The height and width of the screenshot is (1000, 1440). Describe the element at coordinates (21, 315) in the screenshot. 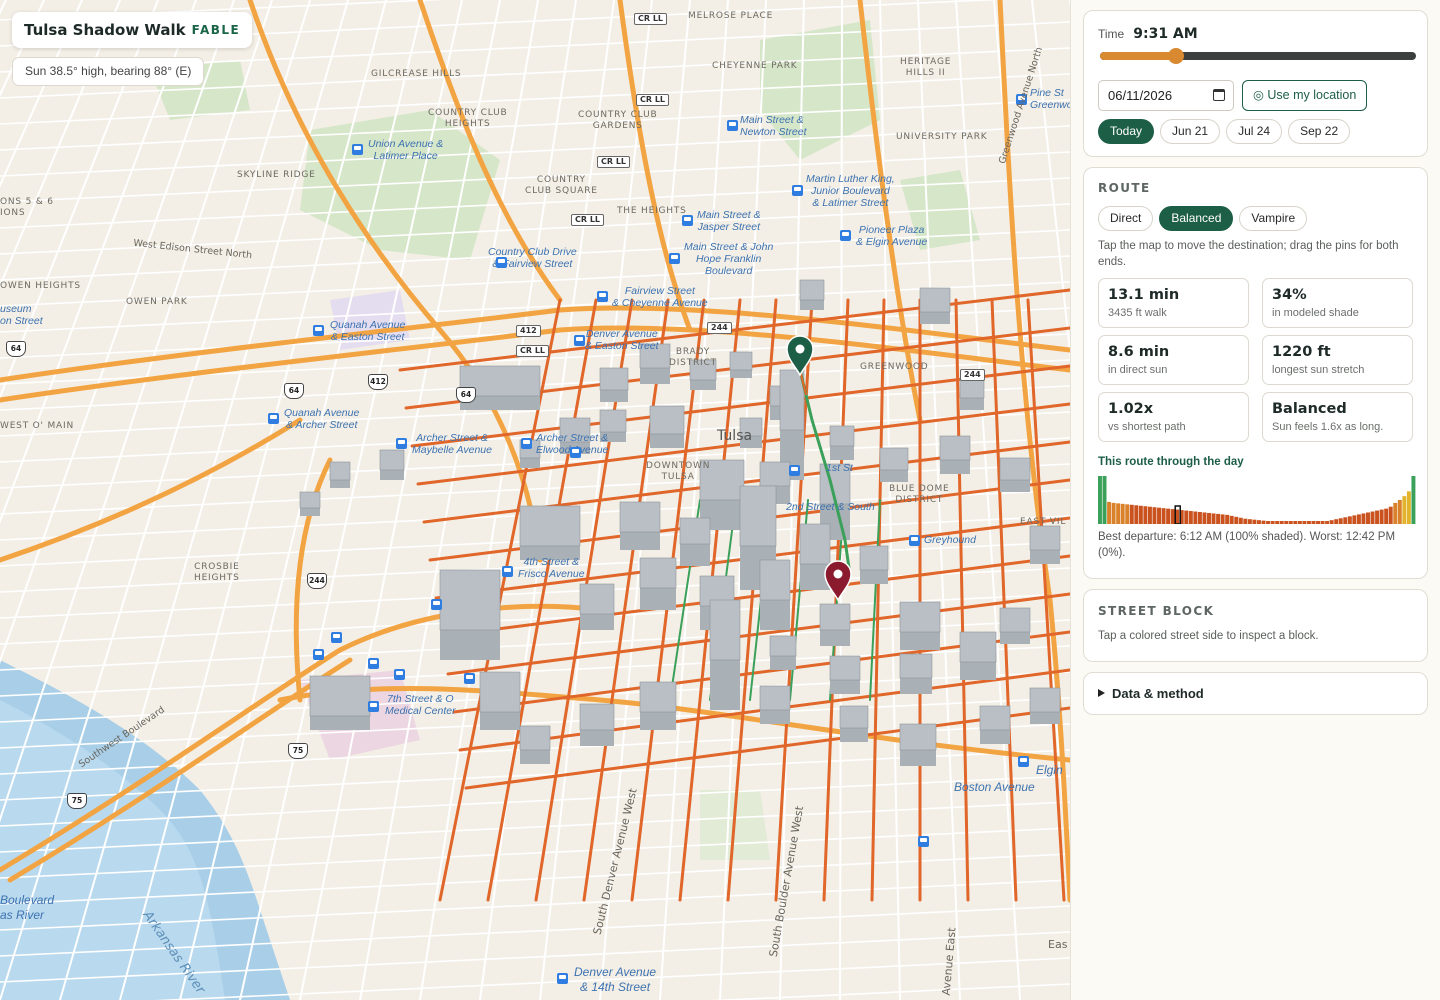

I see `transit-stop-label: useum on Street` at that location.